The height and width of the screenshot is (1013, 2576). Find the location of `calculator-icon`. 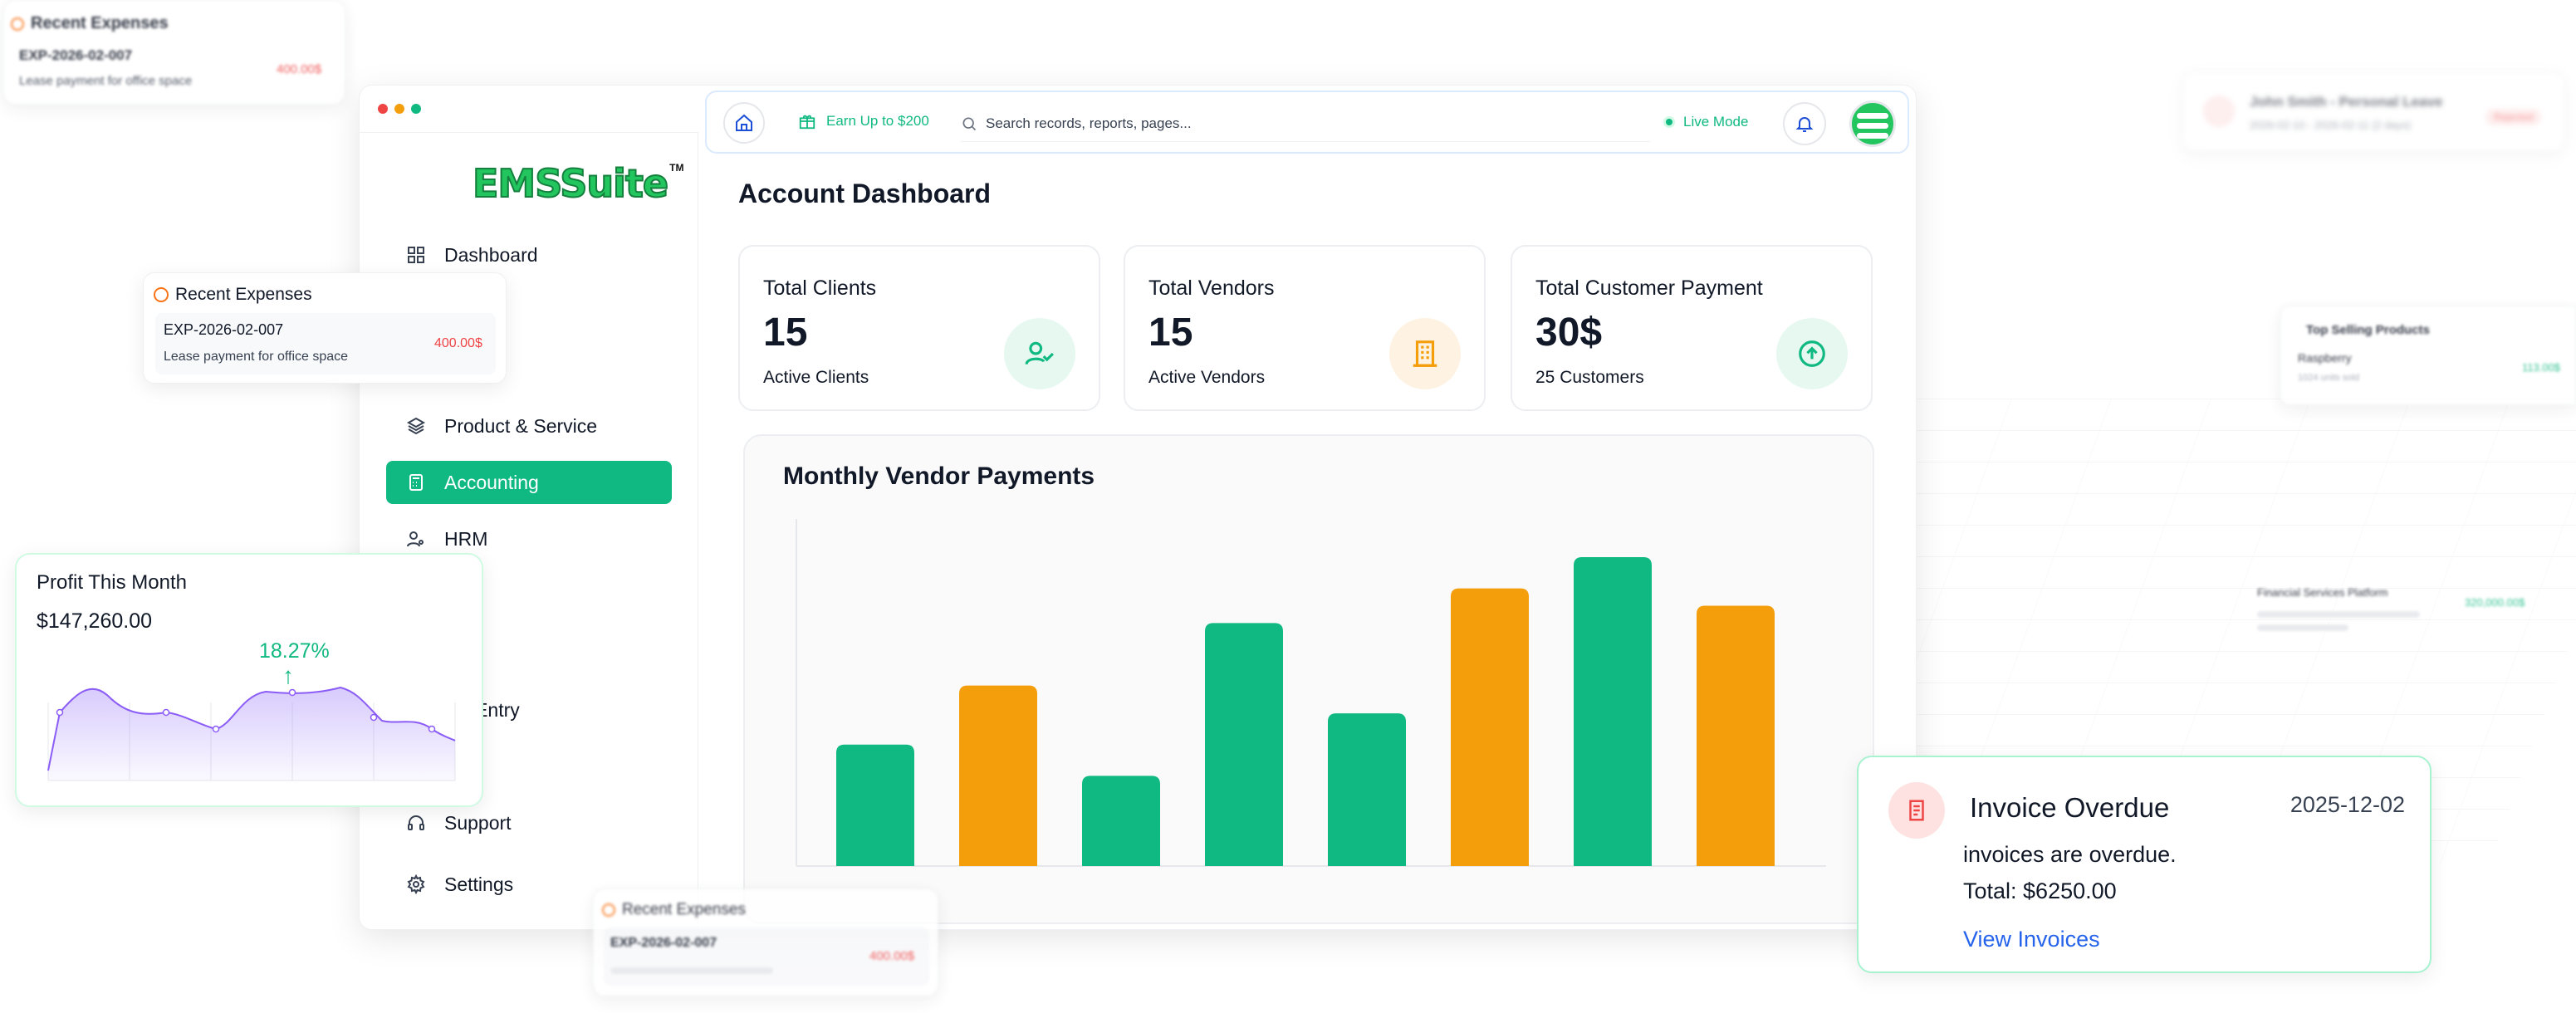

calculator-icon is located at coordinates (416, 483).